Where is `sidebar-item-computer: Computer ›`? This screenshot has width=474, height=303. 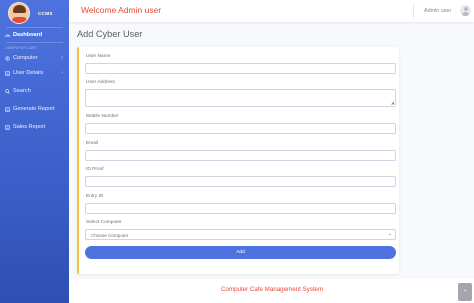
sidebar-item-computer: Computer › is located at coordinates (34, 58).